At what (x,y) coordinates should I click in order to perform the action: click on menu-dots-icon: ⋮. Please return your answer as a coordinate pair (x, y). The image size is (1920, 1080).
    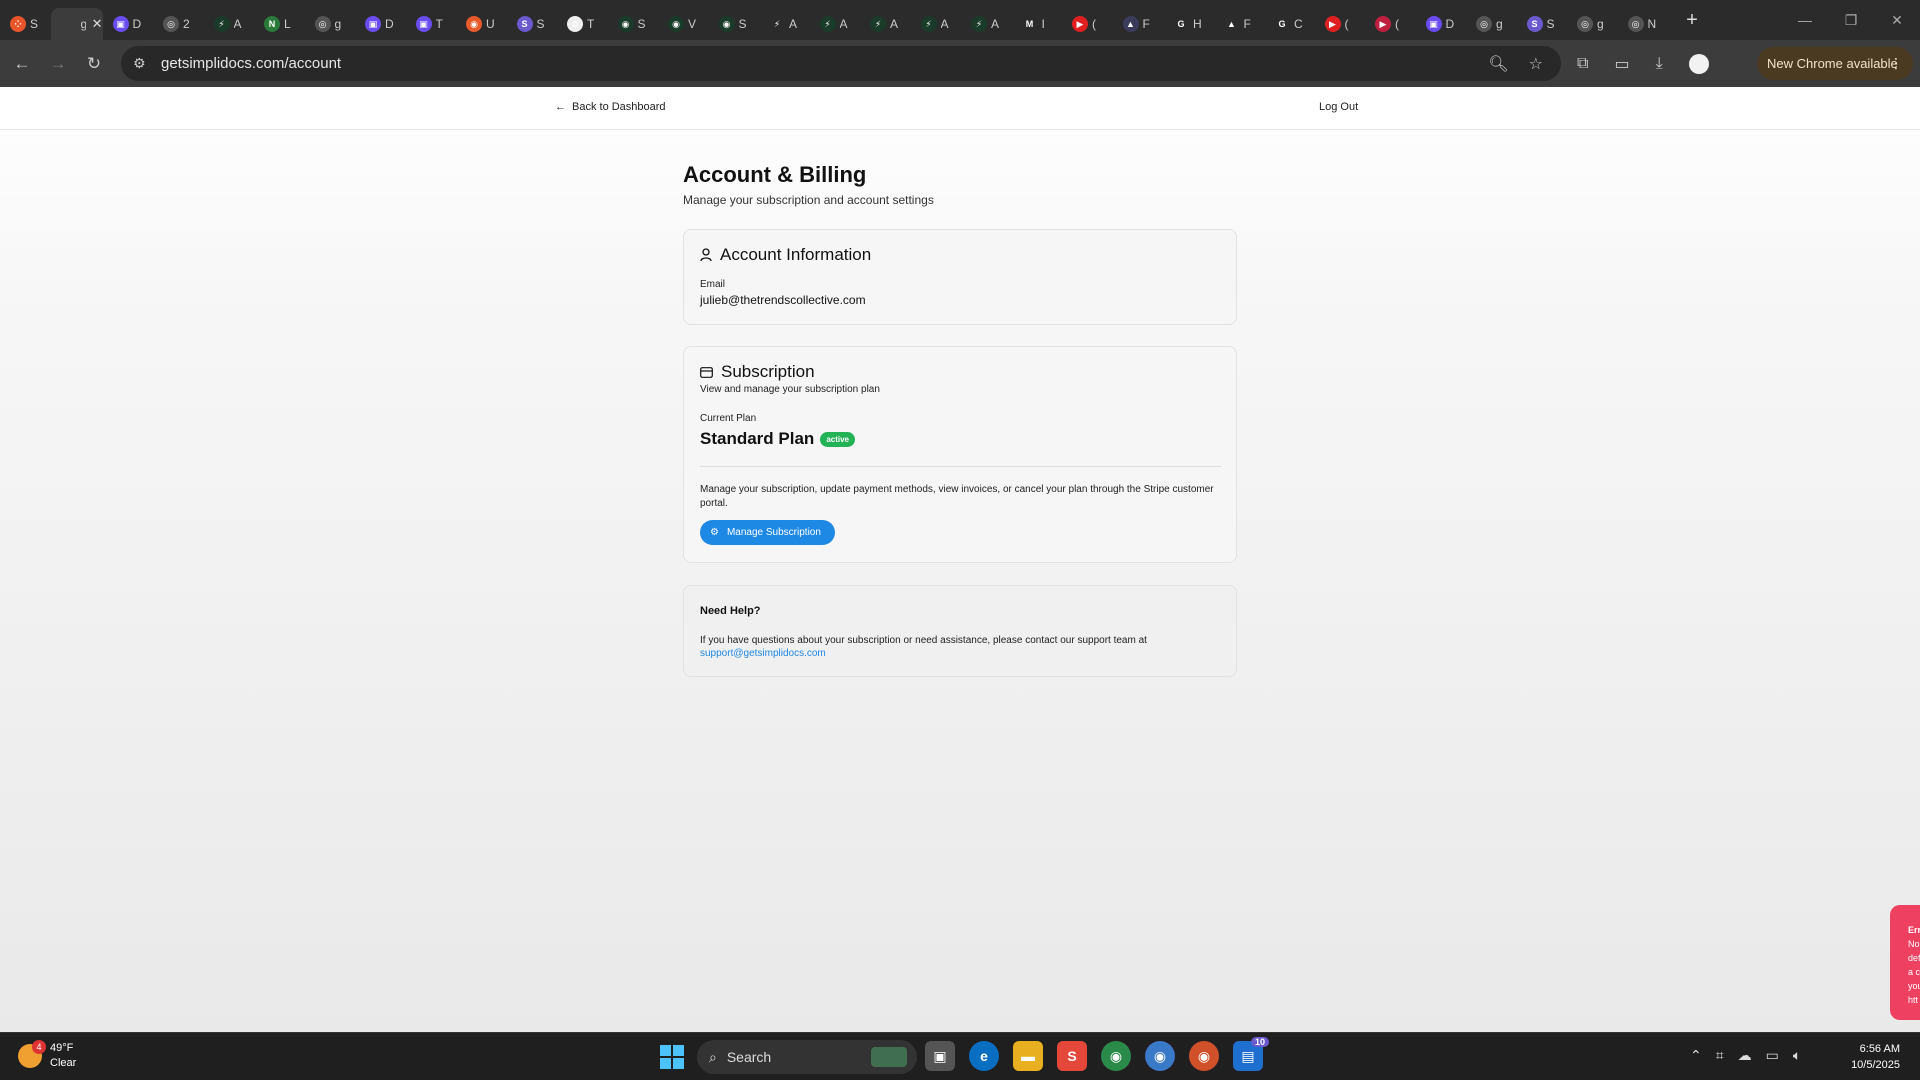
    Looking at the image, I should click on (1896, 63).